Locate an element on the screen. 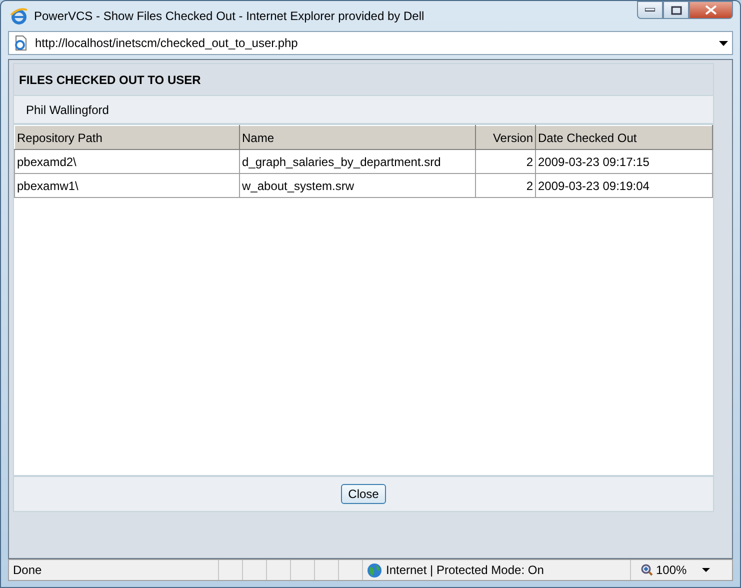 The width and height of the screenshot is (741, 588). minimize-icon is located at coordinates (650, 10).